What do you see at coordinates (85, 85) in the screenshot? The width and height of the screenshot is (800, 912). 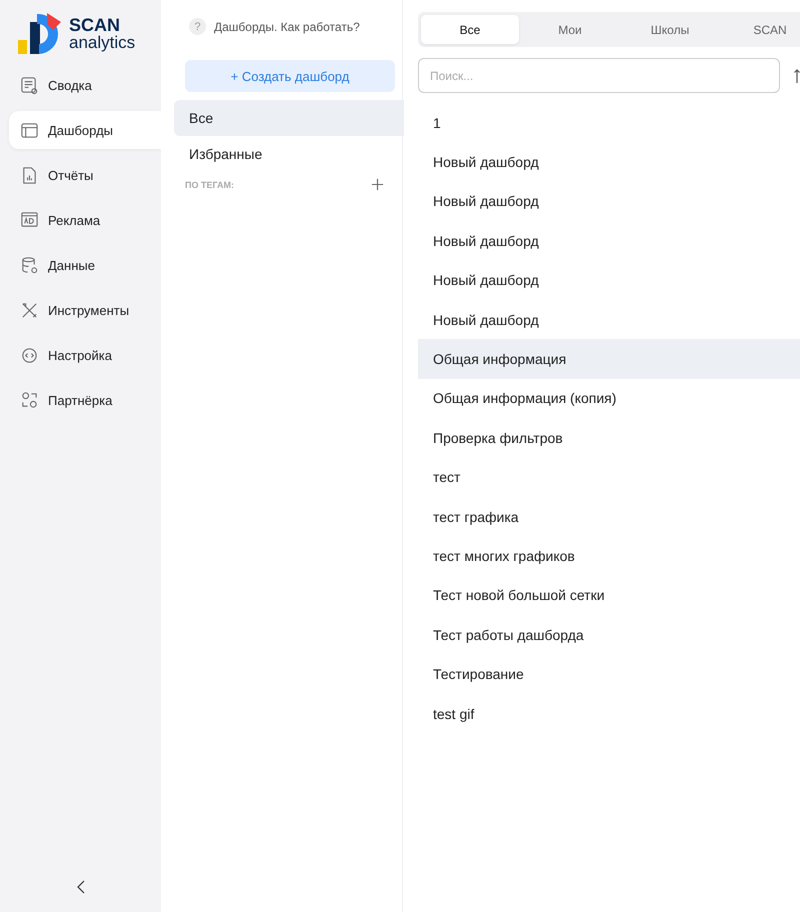 I see `sidebar-item: Сводка` at bounding box center [85, 85].